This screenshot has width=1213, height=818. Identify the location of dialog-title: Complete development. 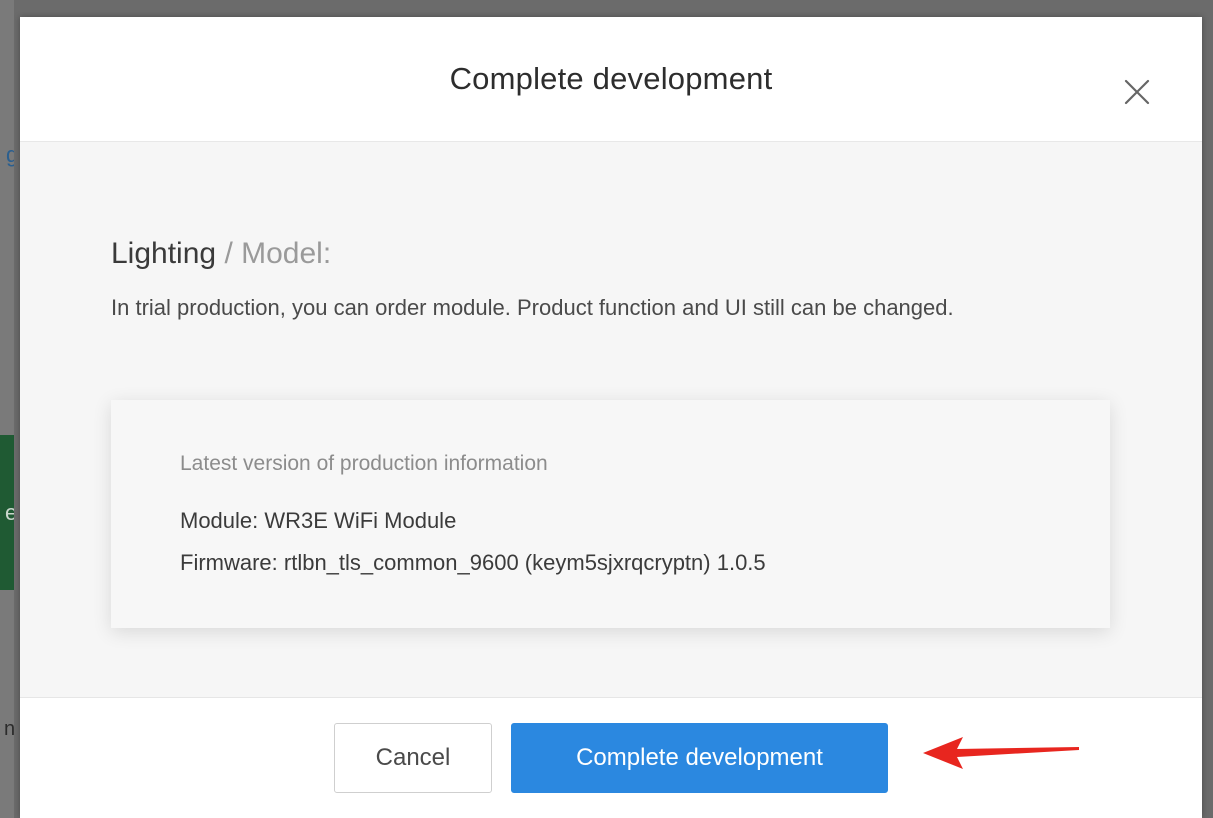
(611, 78).